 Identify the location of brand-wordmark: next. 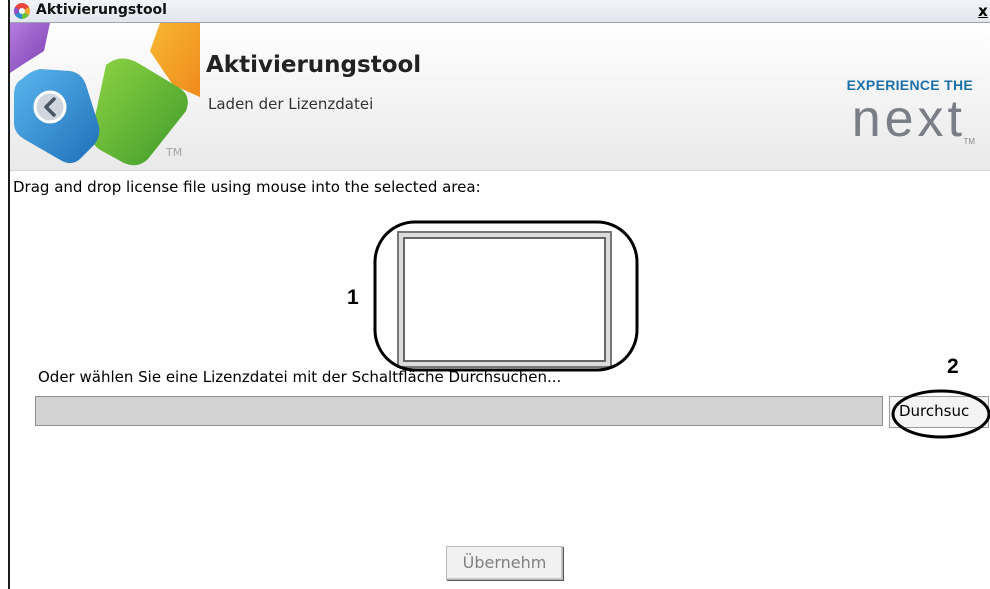
(908, 119).